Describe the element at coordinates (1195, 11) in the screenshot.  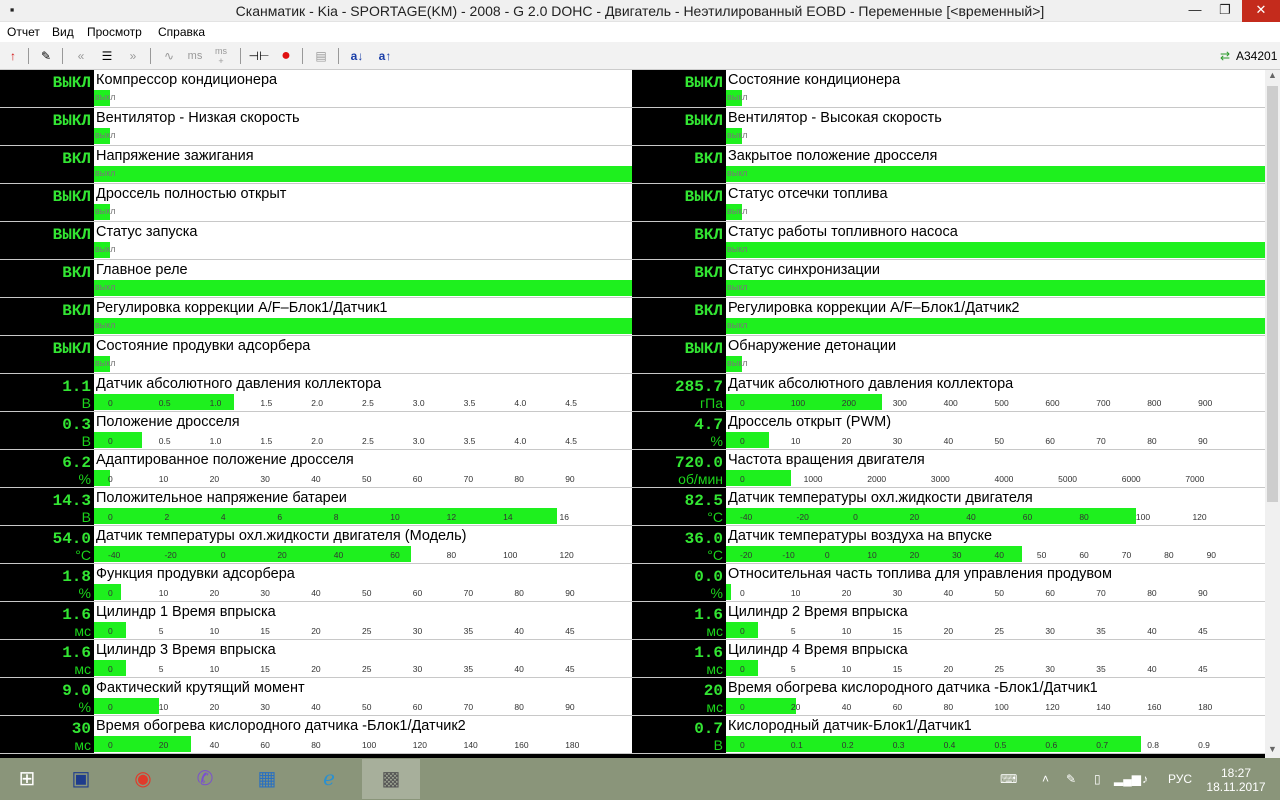
I see `minimize-icon: —` at that location.